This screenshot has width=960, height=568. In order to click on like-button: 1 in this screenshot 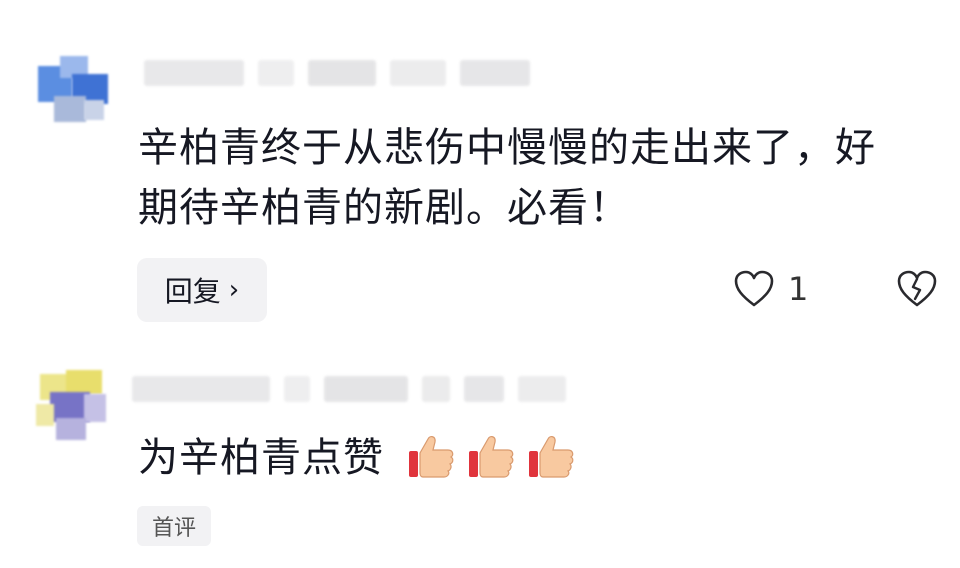, I will do `click(771, 289)`.